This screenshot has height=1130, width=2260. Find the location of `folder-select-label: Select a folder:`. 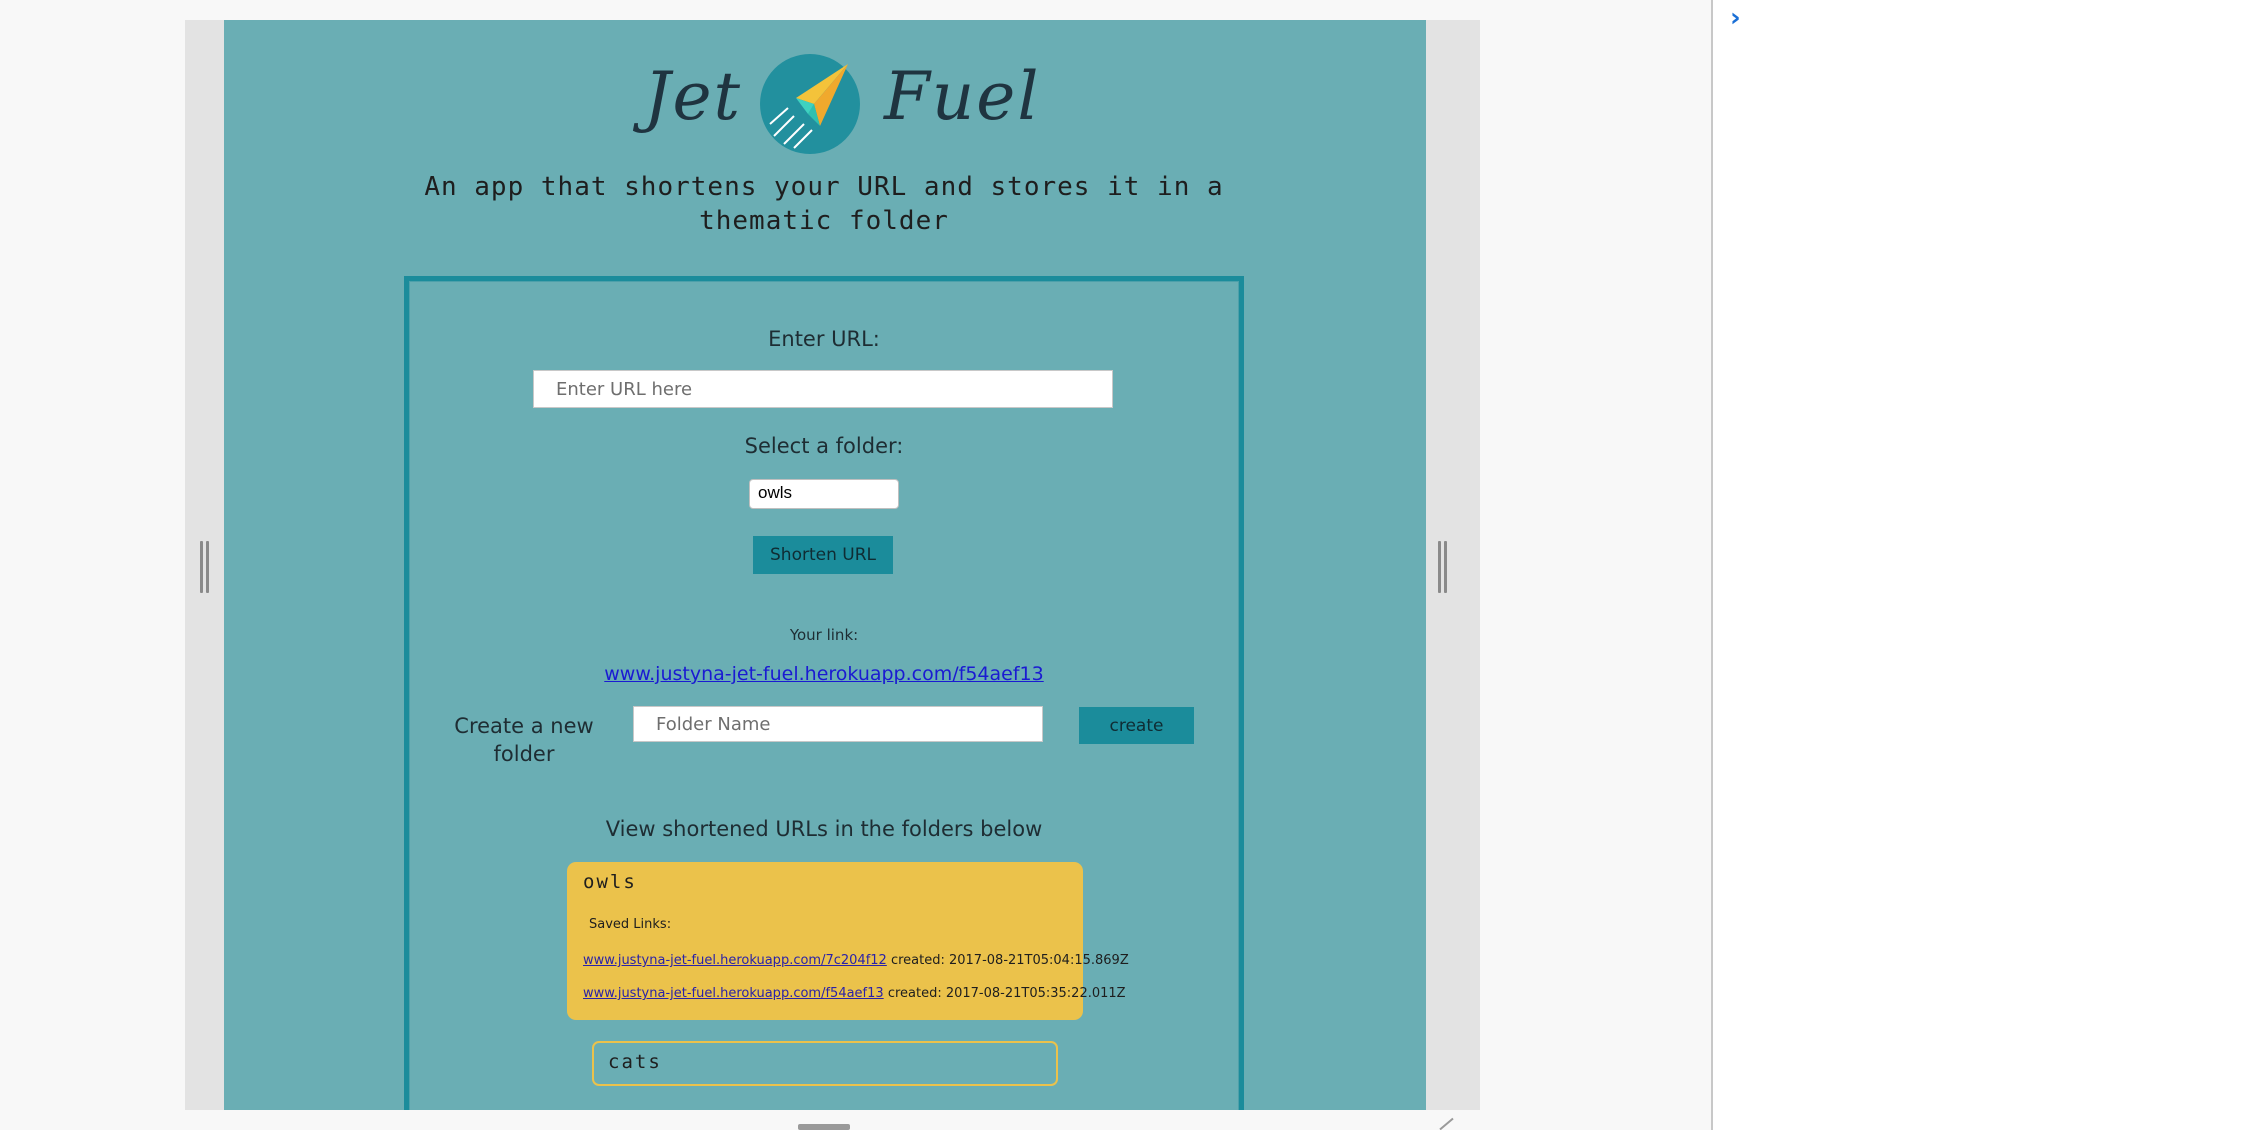

folder-select-label: Select a folder: is located at coordinates (824, 446).